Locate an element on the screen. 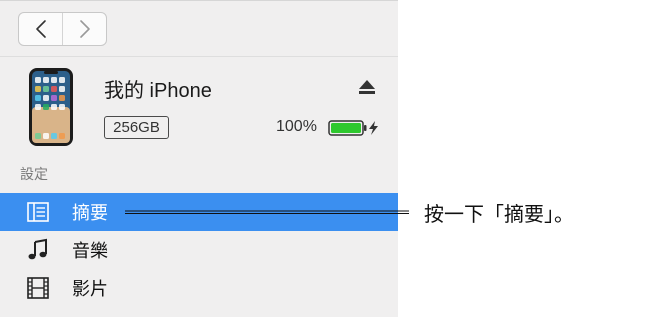 This screenshot has width=660, height=317. sidebar-item-music: 音樂 is located at coordinates (199, 250).